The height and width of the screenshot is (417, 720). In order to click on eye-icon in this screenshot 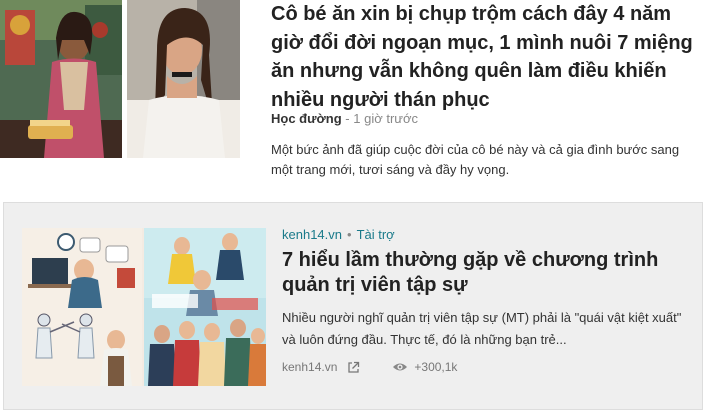, I will do `click(400, 367)`.